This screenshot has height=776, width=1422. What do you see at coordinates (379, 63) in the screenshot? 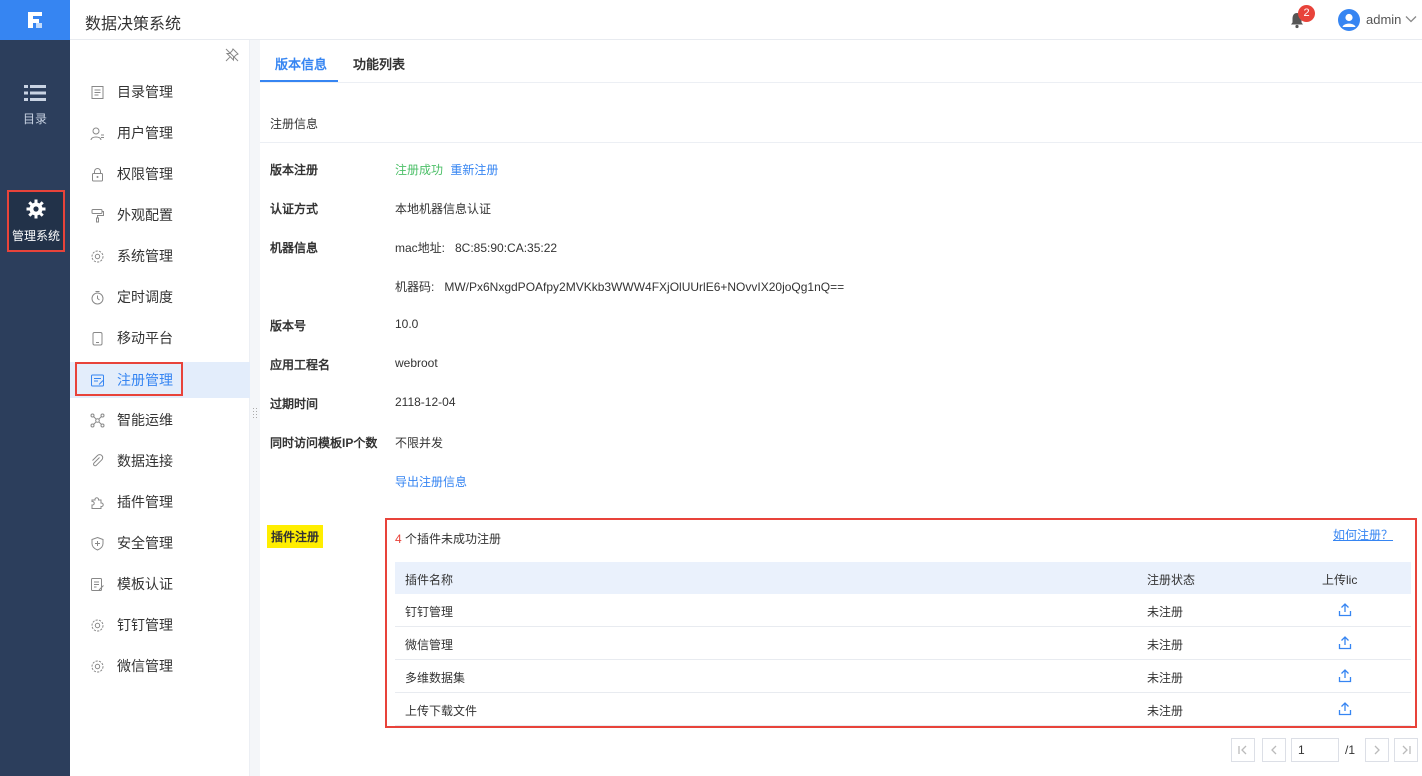
I see `tab-function-list: 功能列表` at bounding box center [379, 63].